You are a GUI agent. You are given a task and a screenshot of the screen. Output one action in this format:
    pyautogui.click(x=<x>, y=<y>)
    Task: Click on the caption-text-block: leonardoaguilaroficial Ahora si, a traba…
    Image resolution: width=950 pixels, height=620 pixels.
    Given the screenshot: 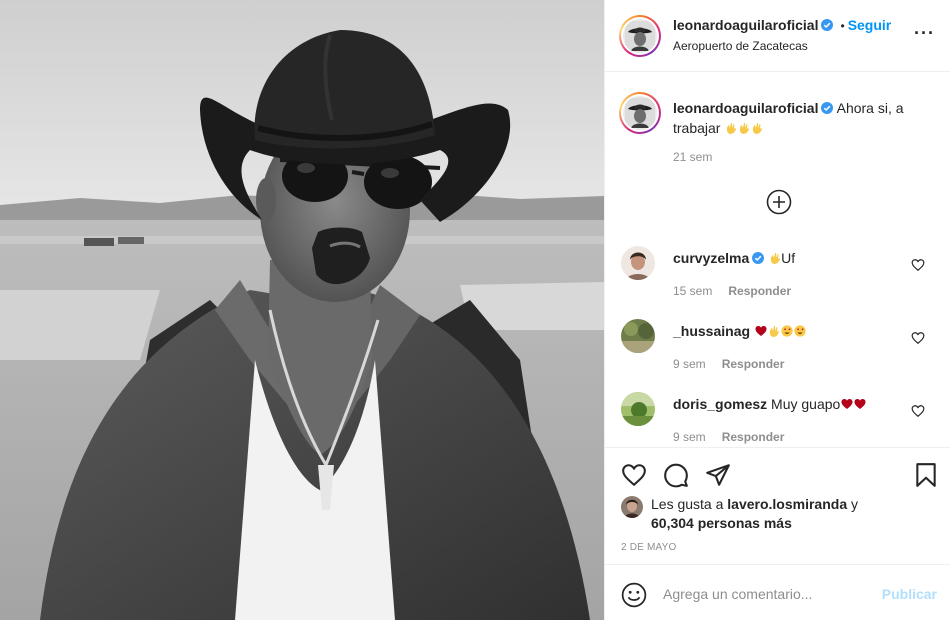 What is the action you would take?
    pyautogui.click(x=803, y=118)
    